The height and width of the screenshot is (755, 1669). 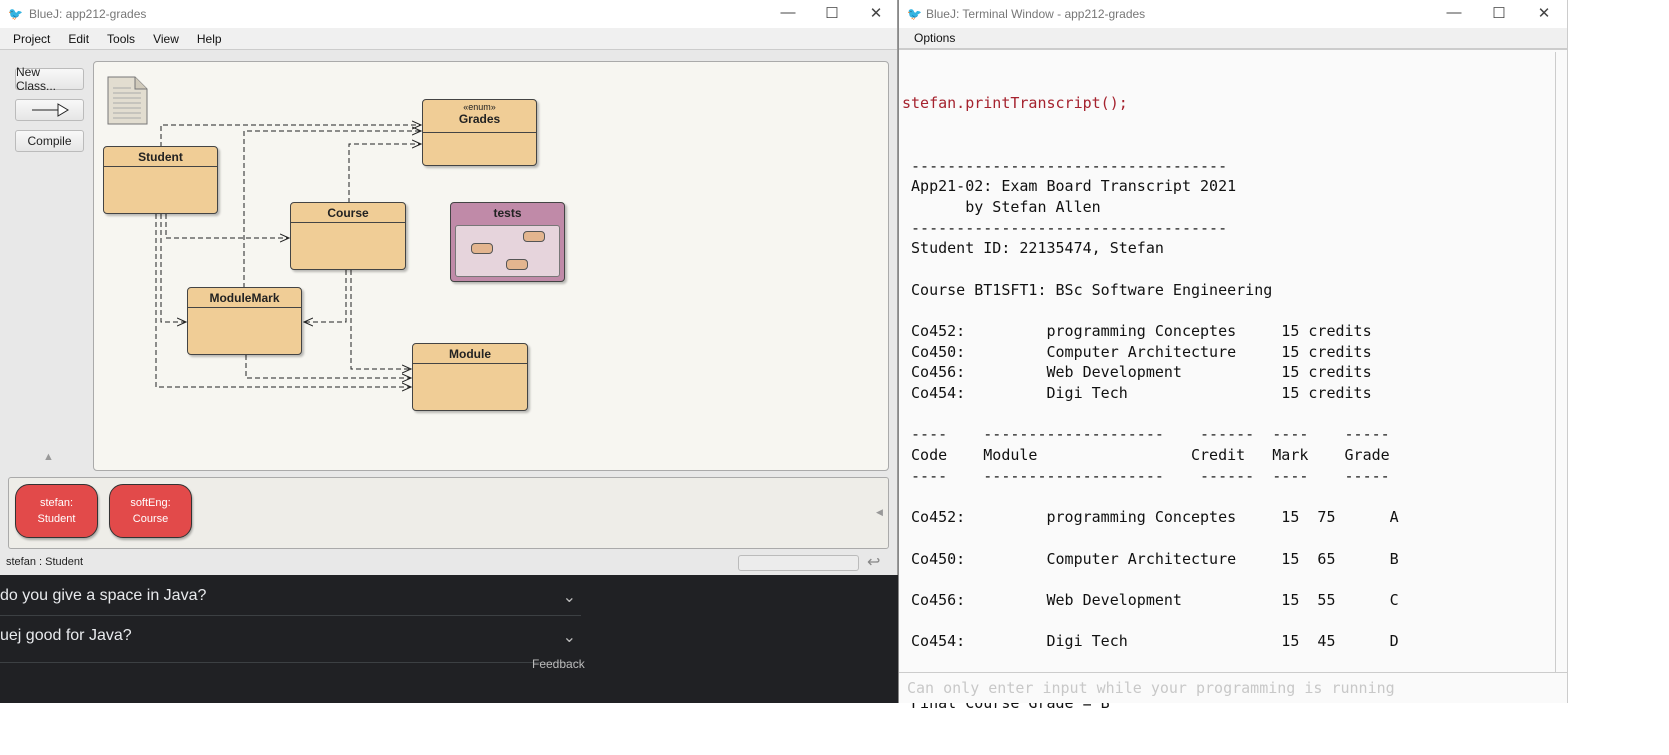 I want to click on main-title-bar: 🐦 BlueJ: app212-grades — ☐ ✕, so click(x=448, y=14).